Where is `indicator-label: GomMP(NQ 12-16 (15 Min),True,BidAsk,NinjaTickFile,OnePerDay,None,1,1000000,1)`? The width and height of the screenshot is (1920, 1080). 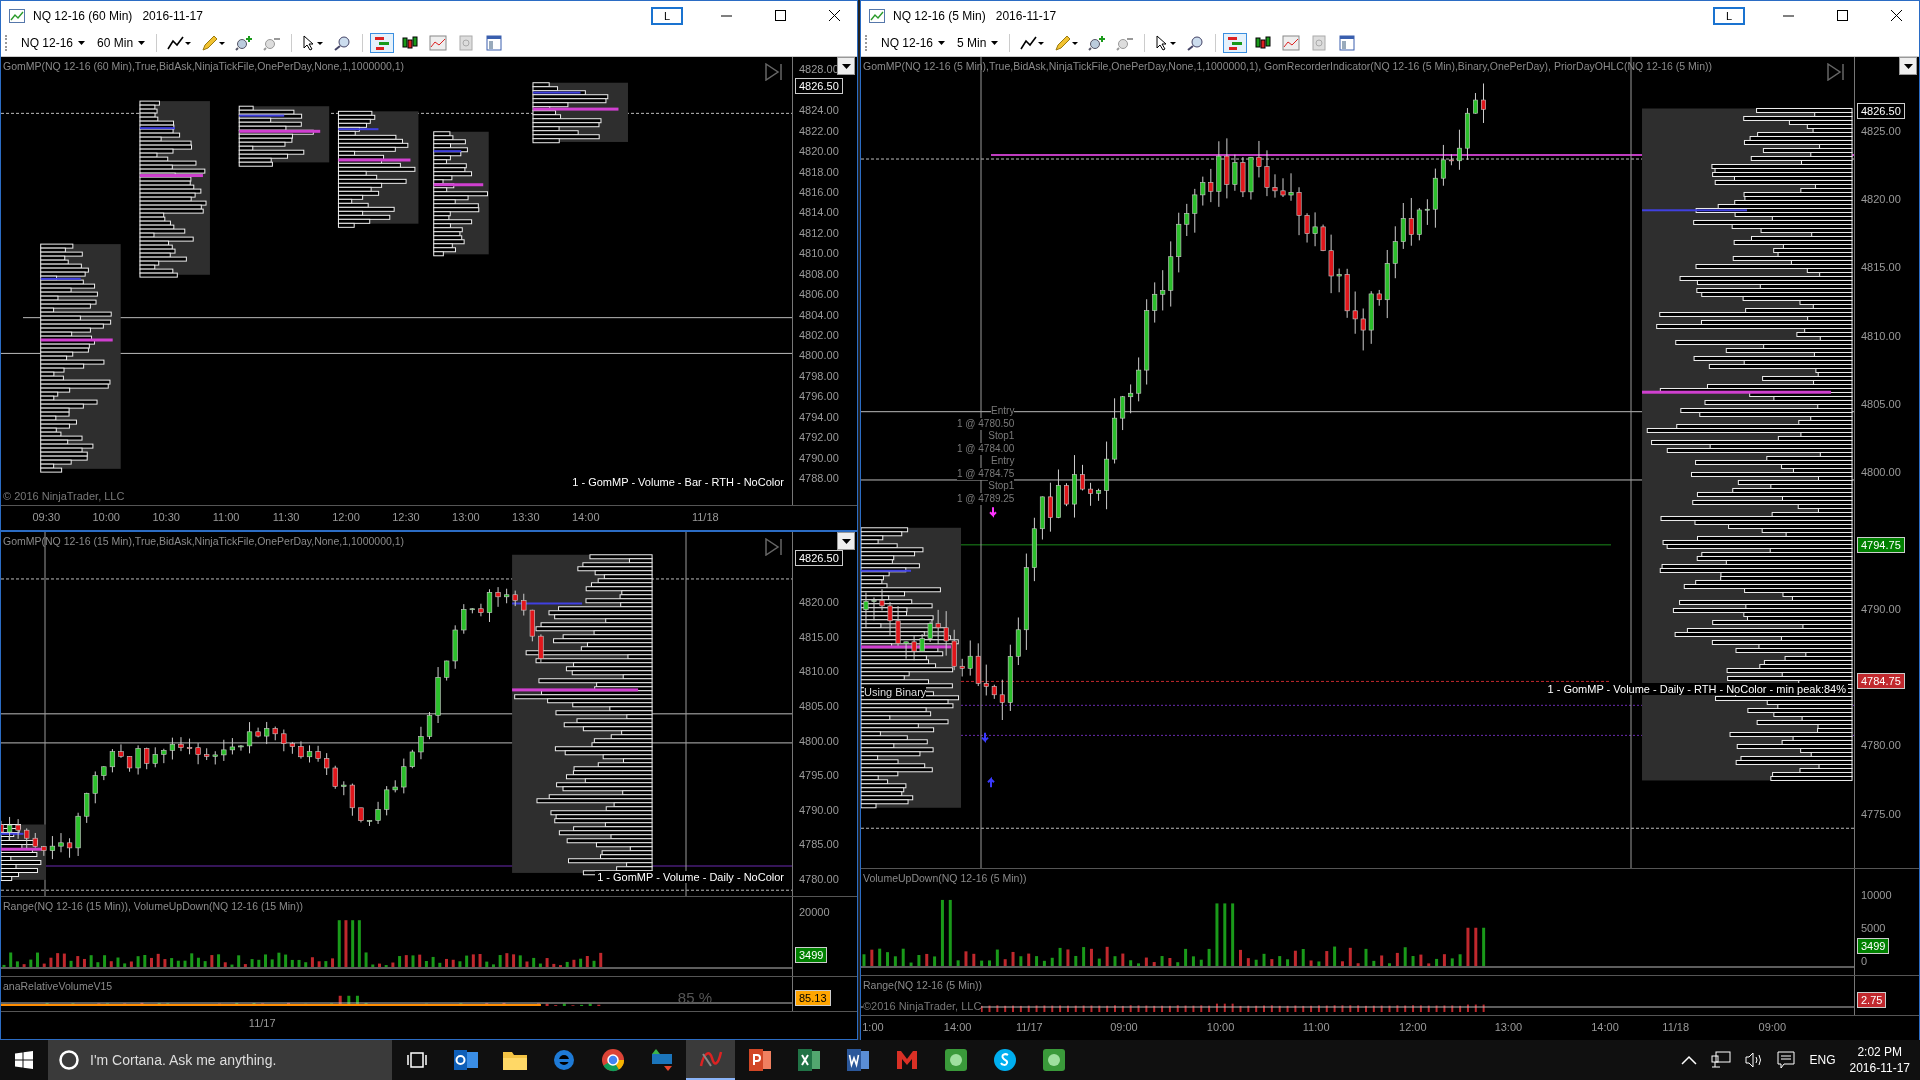
indicator-label: GomMP(NQ 12-16 (15 Min),True,BidAsk,NinjaTickFile,OnePerDay,None,1,1000000,1) is located at coordinates (204, 541).